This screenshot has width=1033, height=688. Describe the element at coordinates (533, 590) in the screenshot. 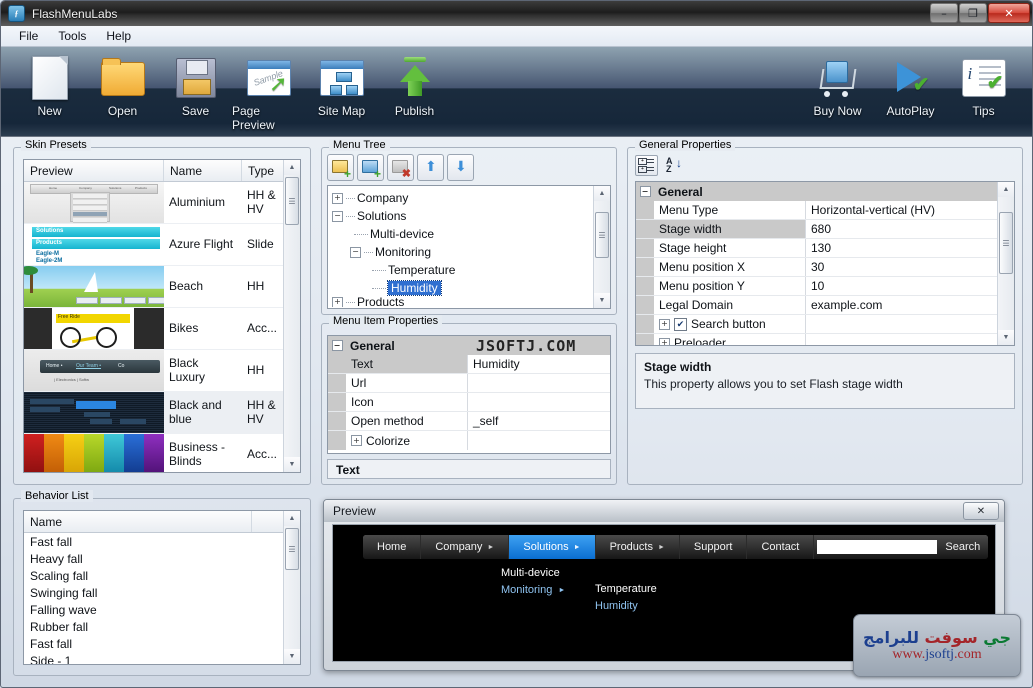

I see `flash-submenu-item-monitoring: Monitoring ►` at that location.